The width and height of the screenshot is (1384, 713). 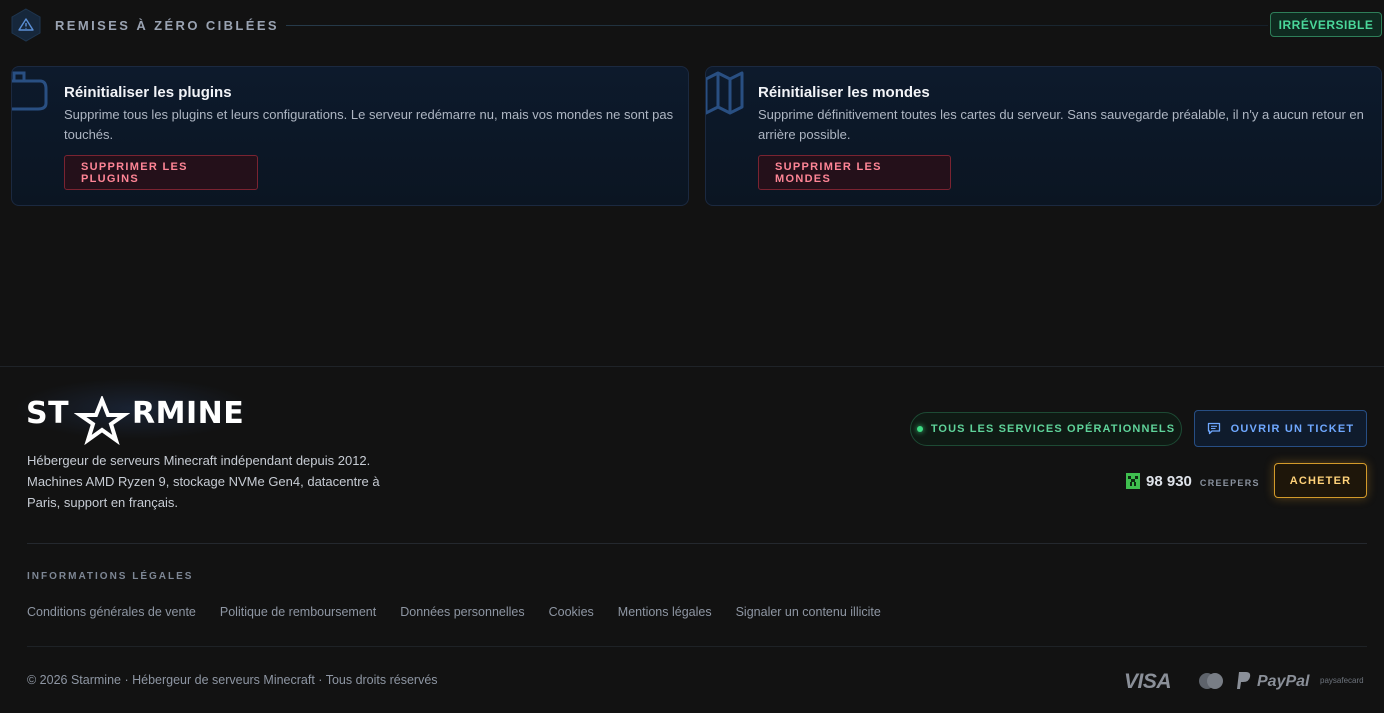 I want to click on creepers-unit: CREEPERS, so click(x=1229, y=483).